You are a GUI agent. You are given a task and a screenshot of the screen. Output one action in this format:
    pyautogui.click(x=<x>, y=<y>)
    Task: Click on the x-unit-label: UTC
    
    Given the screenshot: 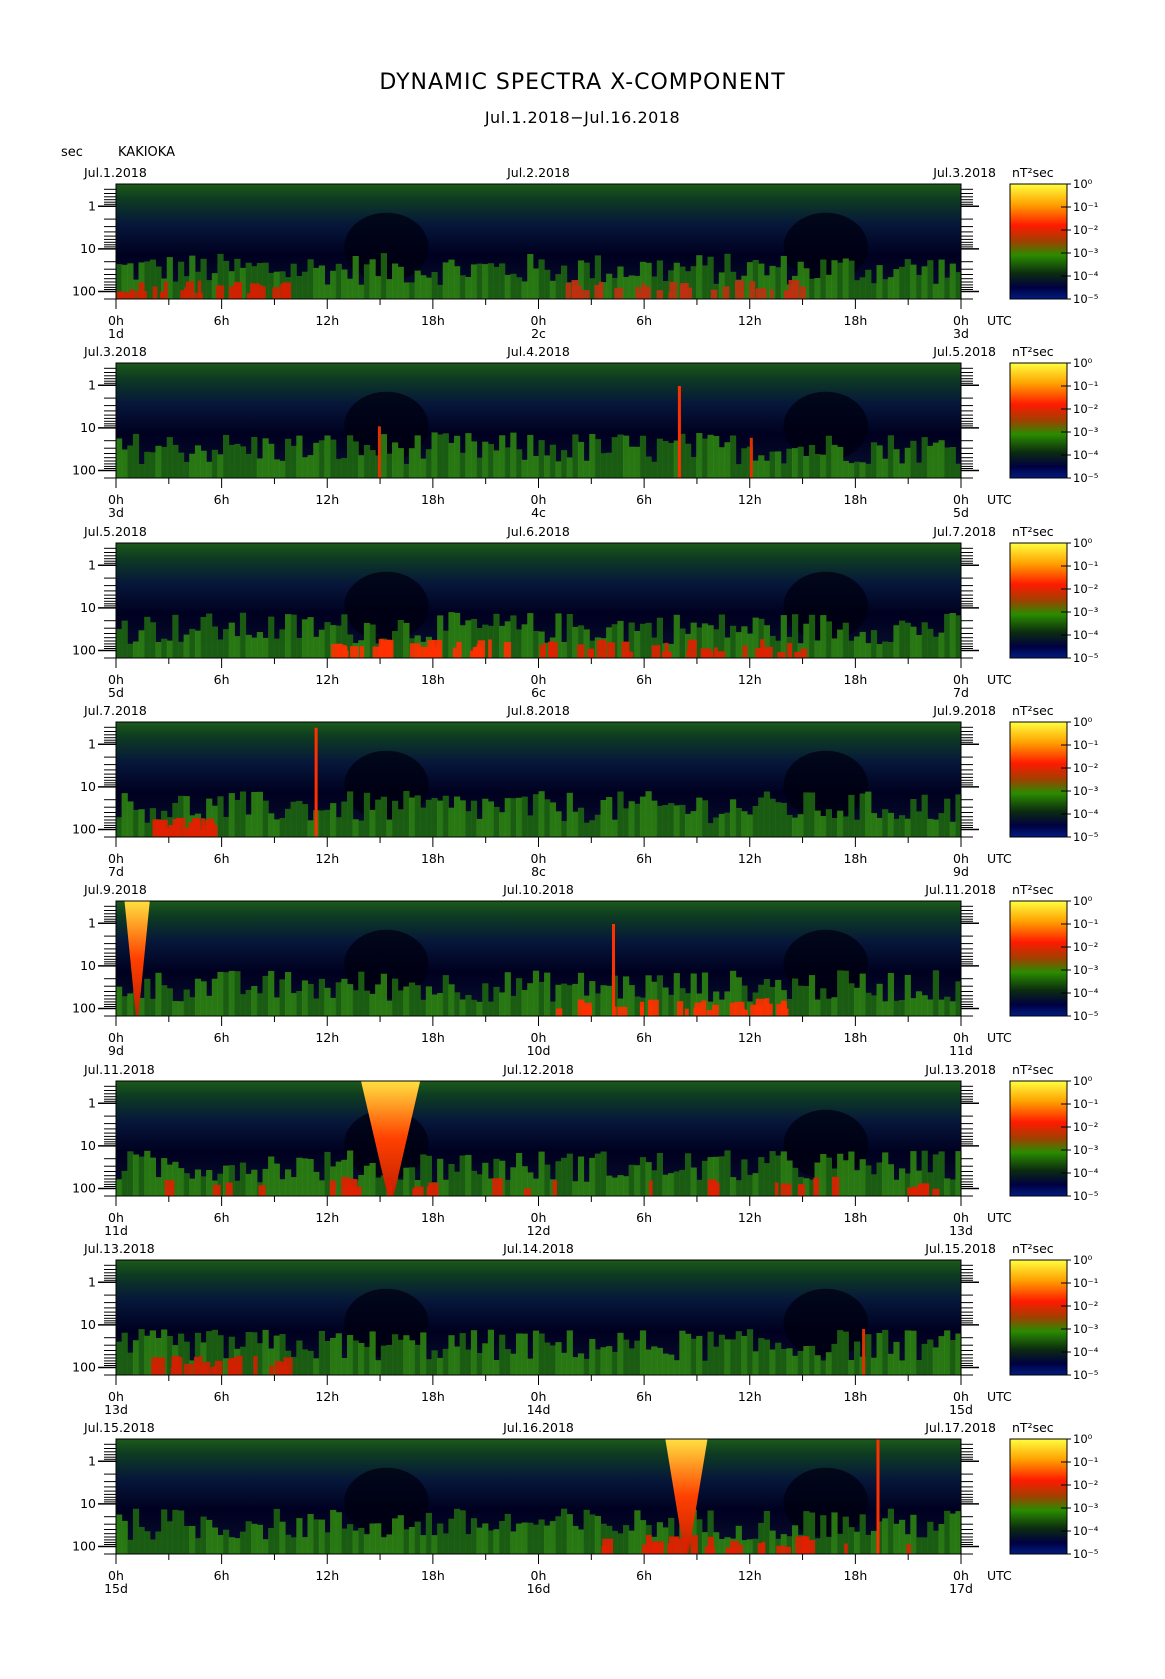 What is the action you would take?
    pyautogui.click(x=999, y=858)
    